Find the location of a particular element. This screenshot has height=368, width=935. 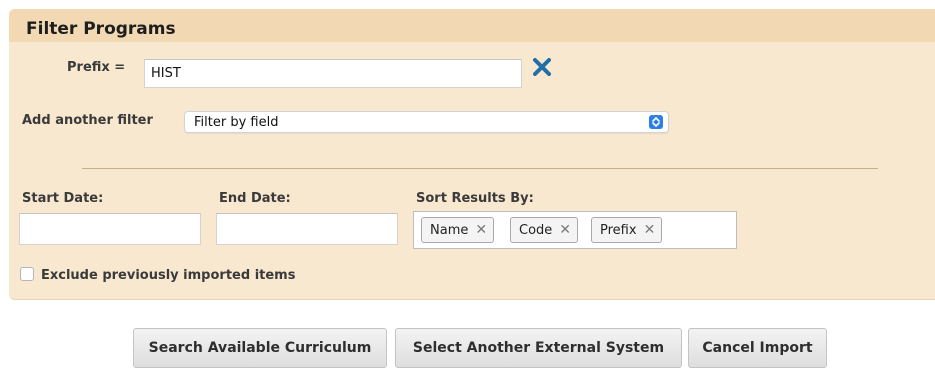

filter-panel-title: Filter Programs is located at coordinates (101, 29).